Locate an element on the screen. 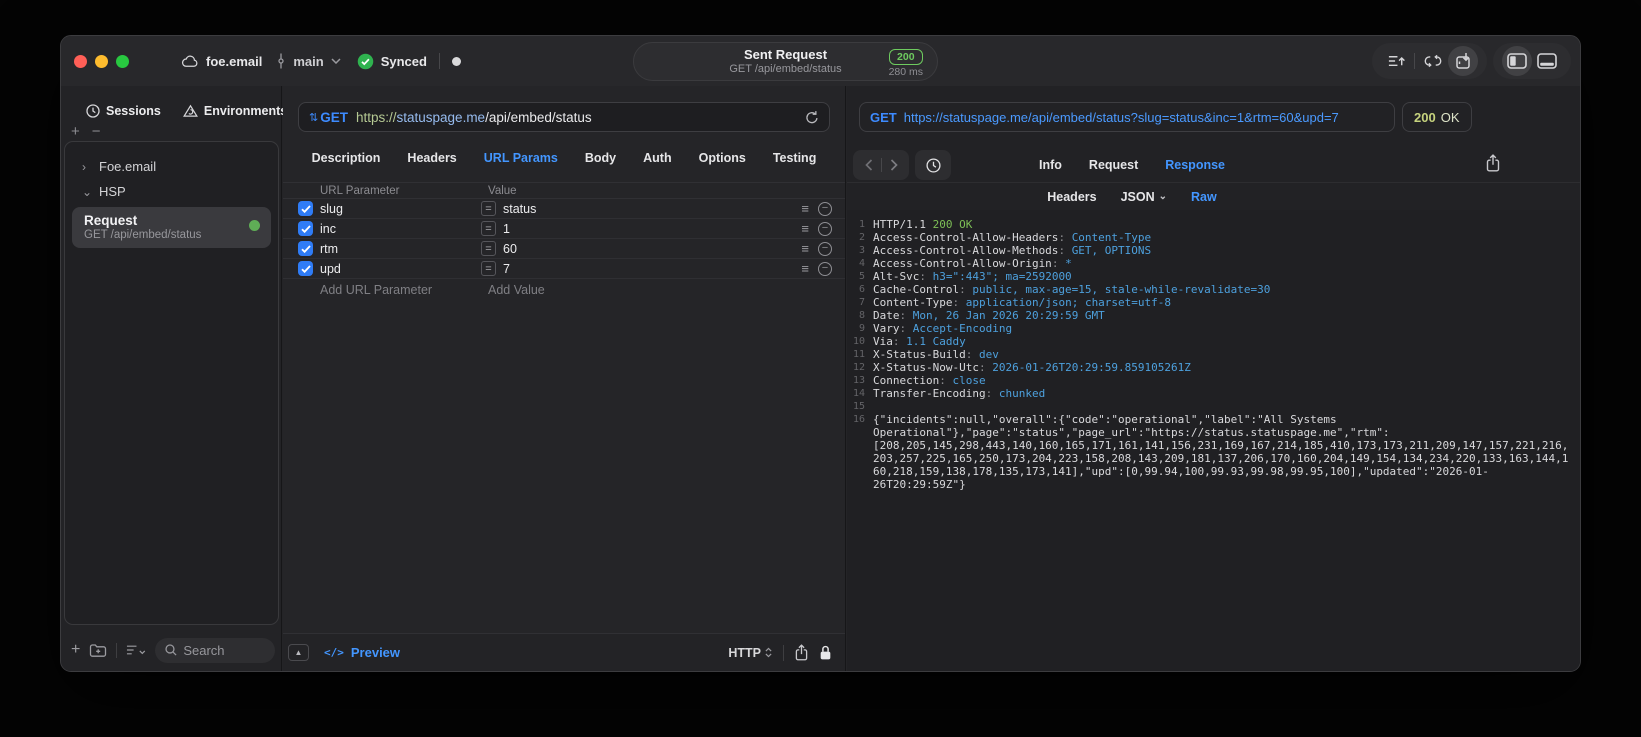 Image resolution: width=1641 pixels, height=737 pixels. cloud-icon is located at coordinates (190, 61).